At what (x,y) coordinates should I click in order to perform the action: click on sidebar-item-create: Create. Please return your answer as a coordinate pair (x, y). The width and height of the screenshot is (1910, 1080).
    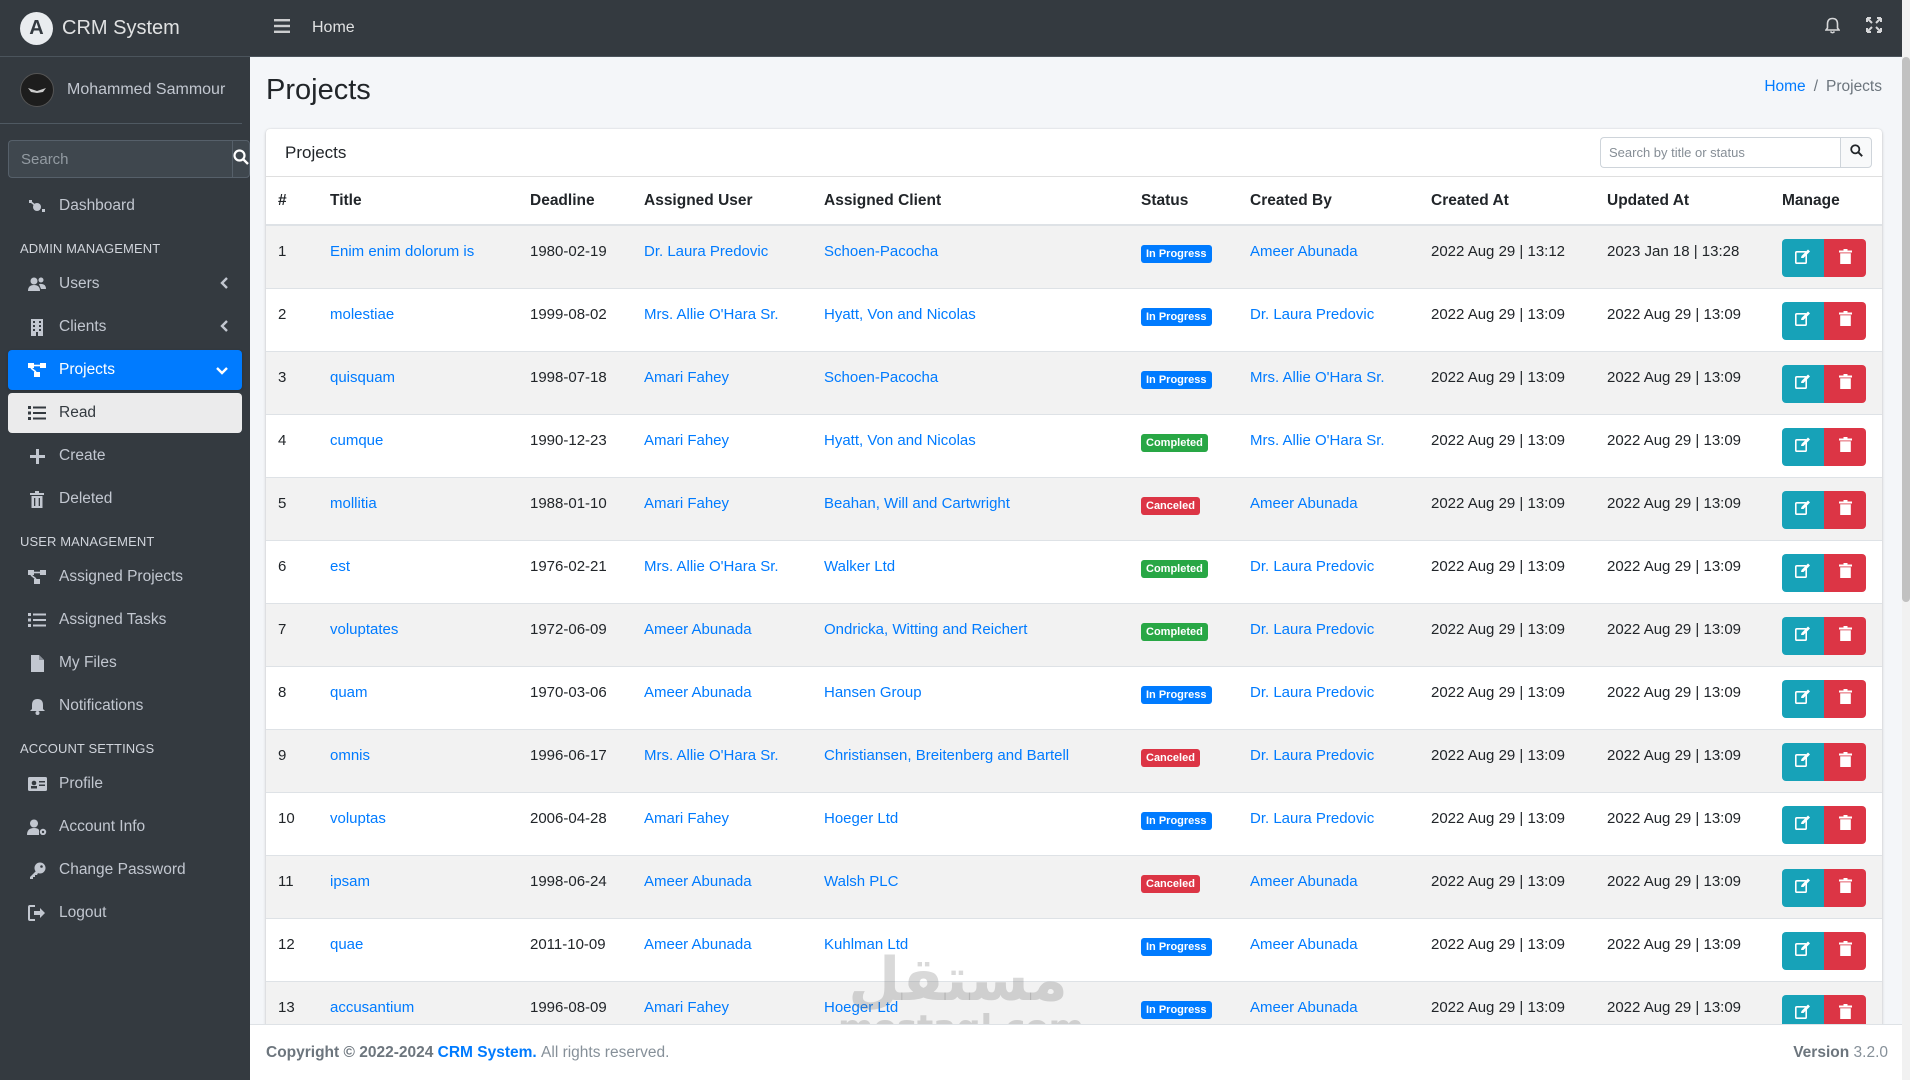
    Looking at the image, I should click on (125, 456).